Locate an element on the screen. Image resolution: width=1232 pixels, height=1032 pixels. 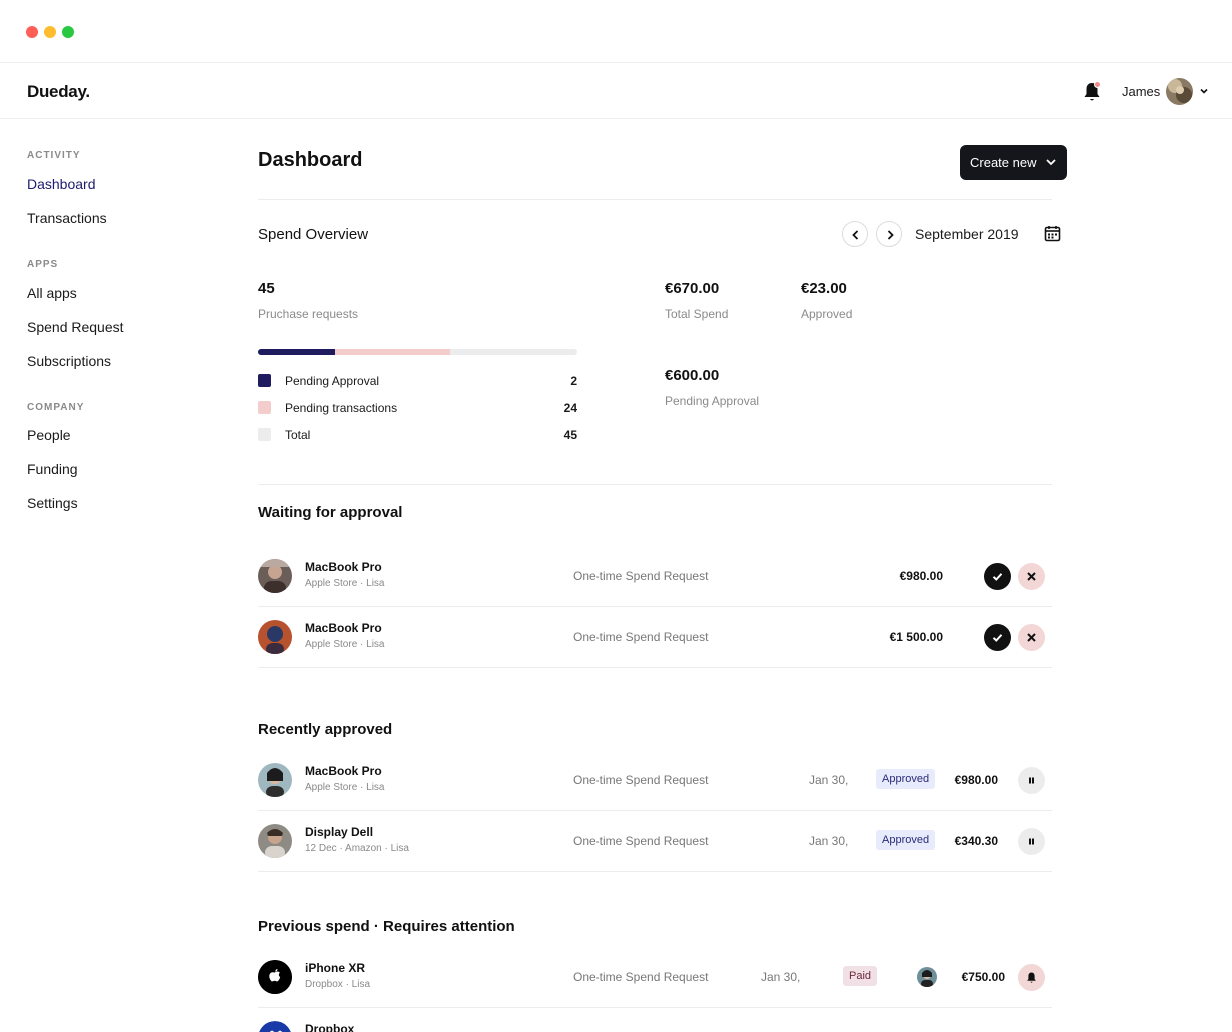
amount: €340.30 is located at coordinates (976, 841).